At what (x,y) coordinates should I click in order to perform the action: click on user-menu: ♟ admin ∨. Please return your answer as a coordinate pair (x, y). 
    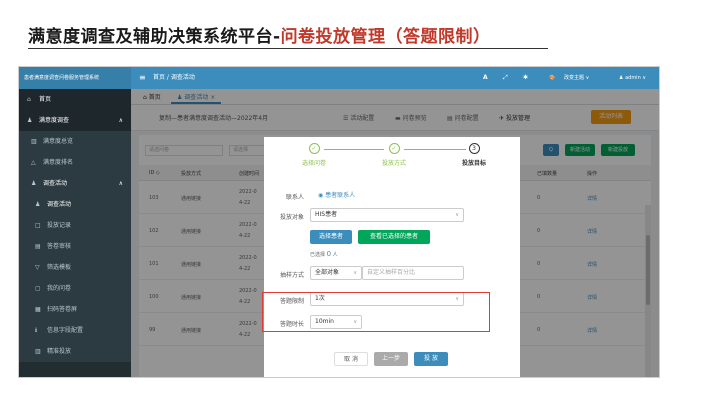
    Looking at the image, I should click on (632, 78).